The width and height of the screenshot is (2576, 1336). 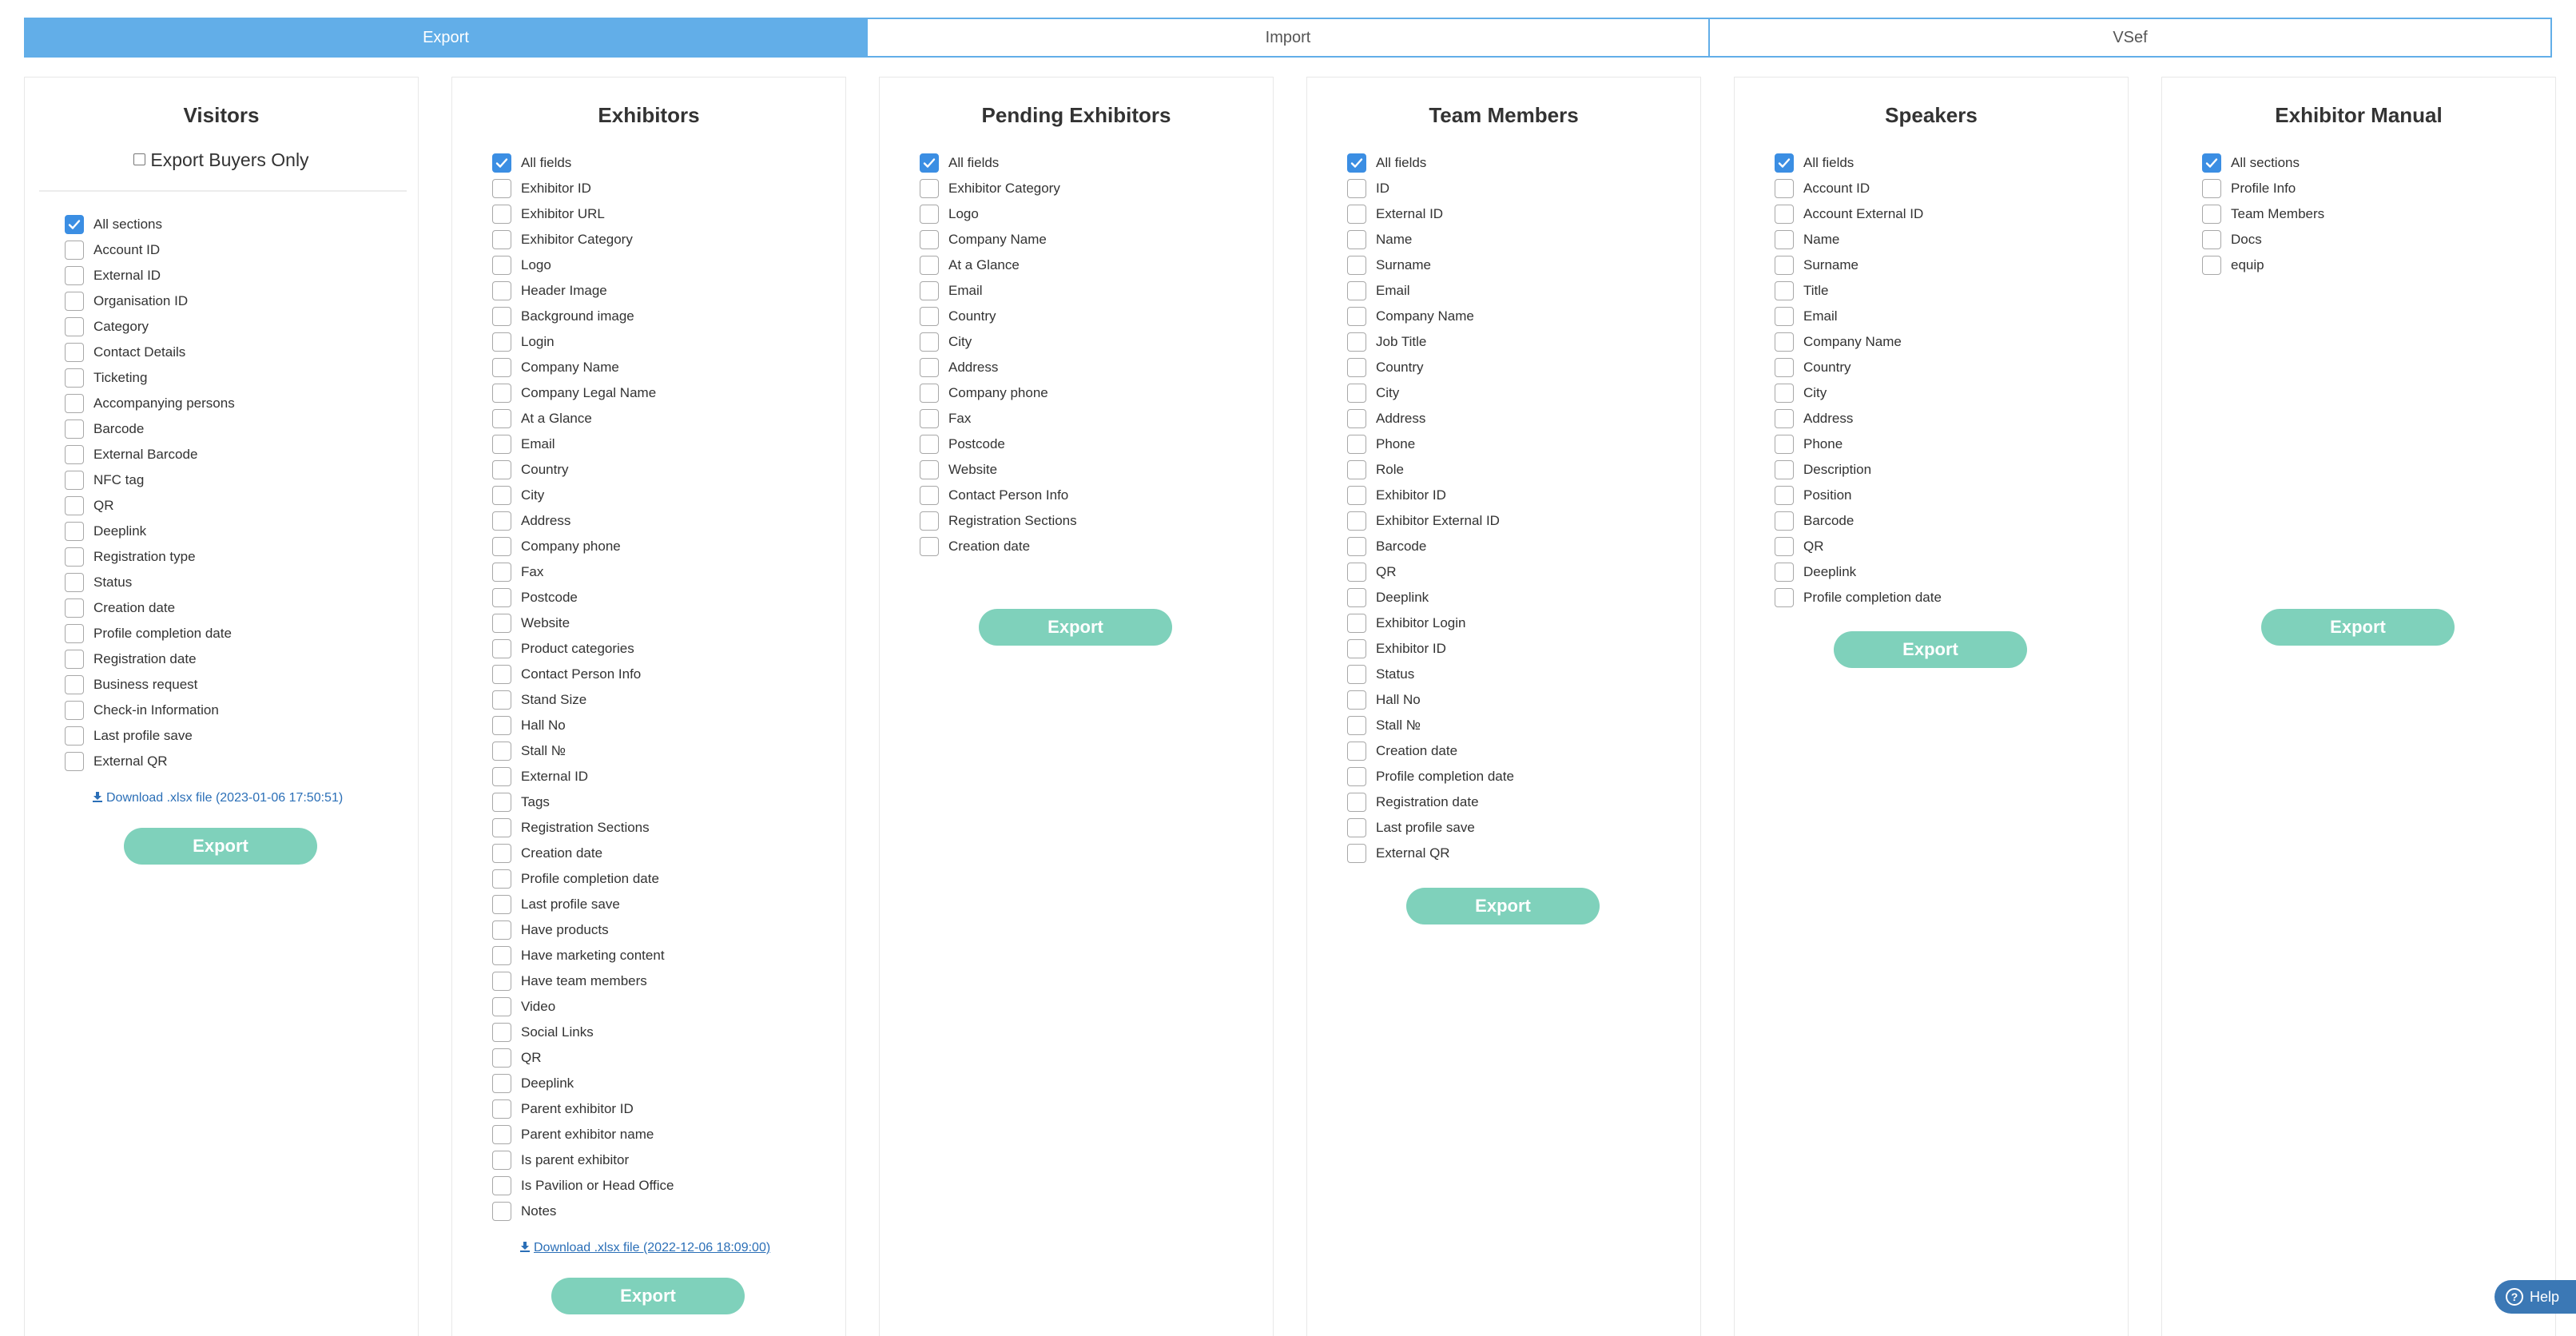 I want to click on field-option: Category, so click(x=150, y=327).